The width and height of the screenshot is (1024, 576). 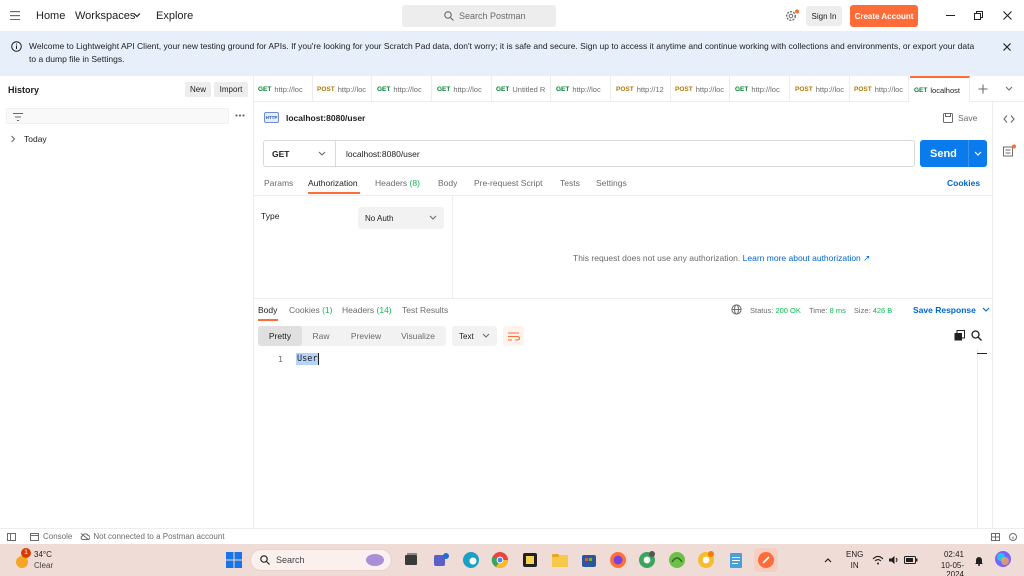 I want to click on tab-authorization: Authorization, so click(x=333, y=183).